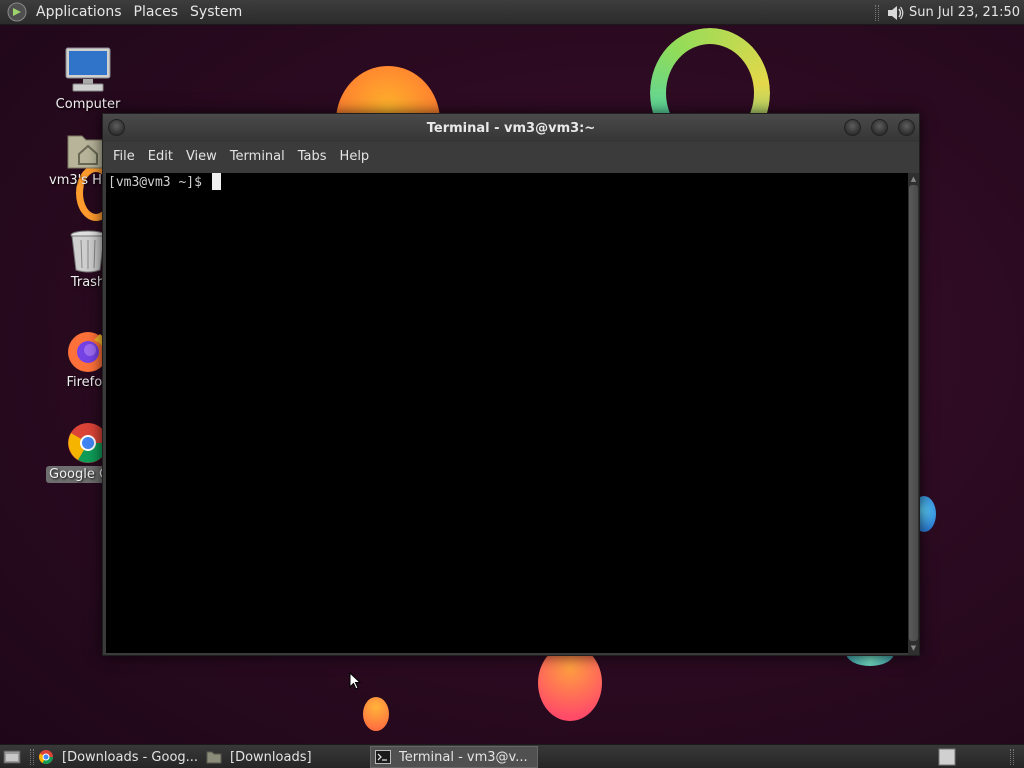 The height and width of the screenshot is (768, 1024). I want to click on text-cursor, so click(216, 181).